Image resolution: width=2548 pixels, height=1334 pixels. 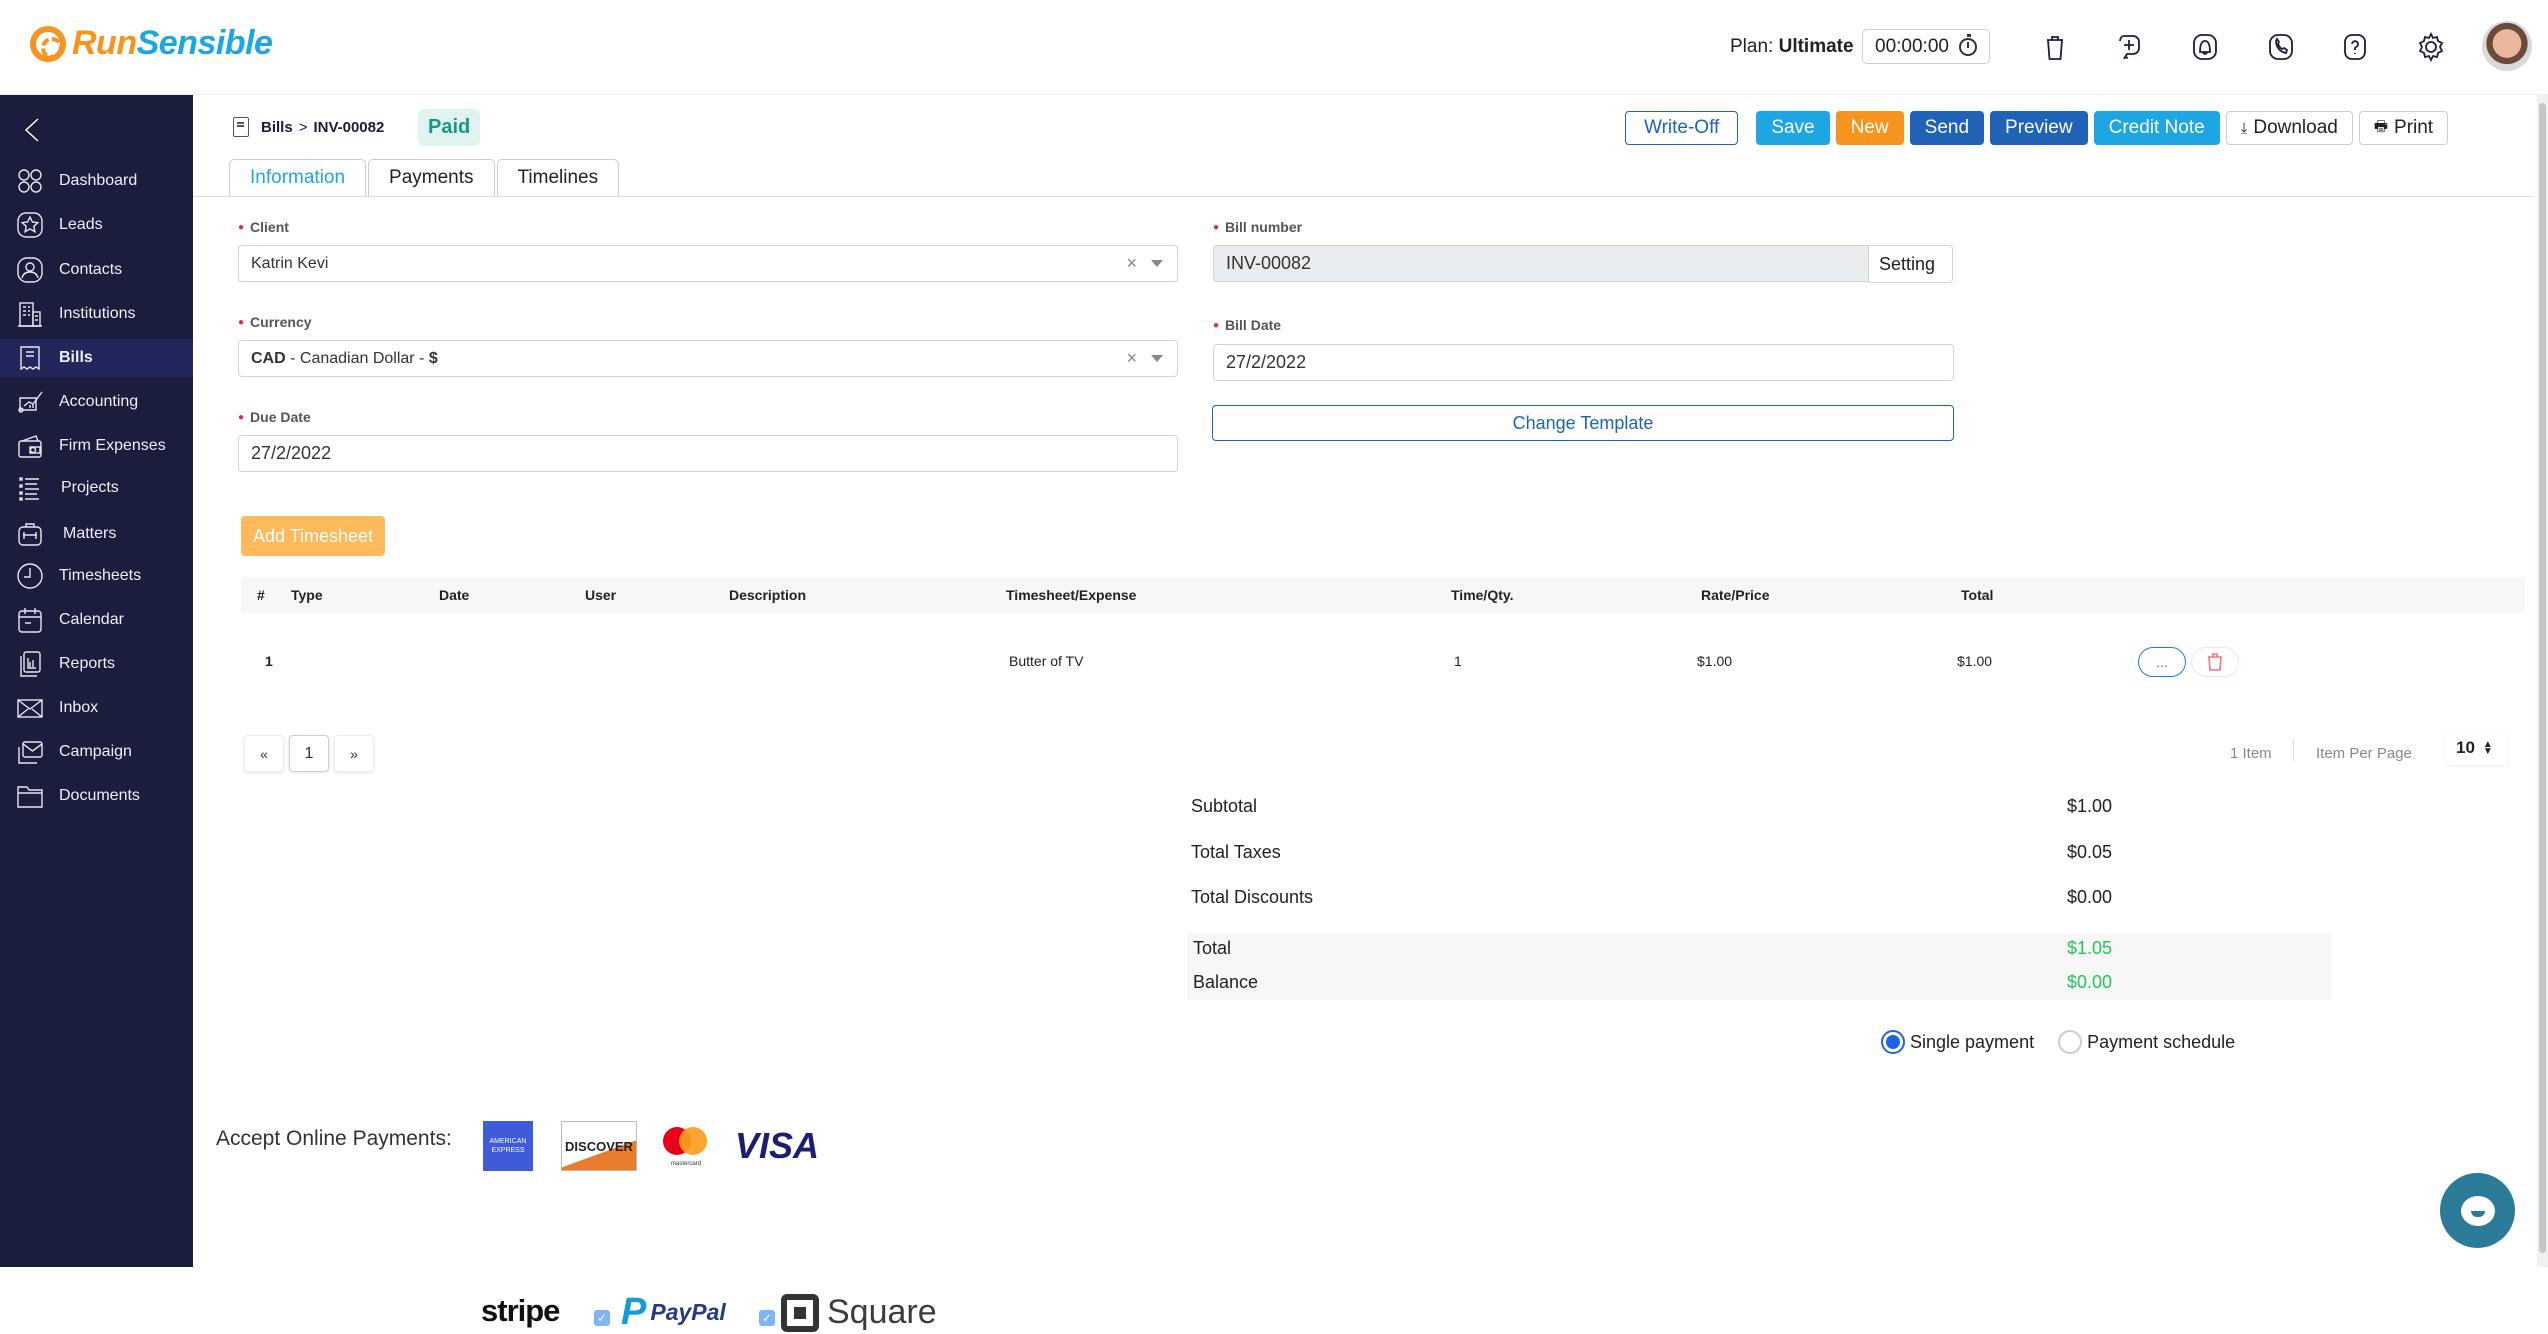 What do you see at coordinates (274, 417) in the screenshot?
I see `due-date-label: ● Due Date` at bounding box center [274, 417].